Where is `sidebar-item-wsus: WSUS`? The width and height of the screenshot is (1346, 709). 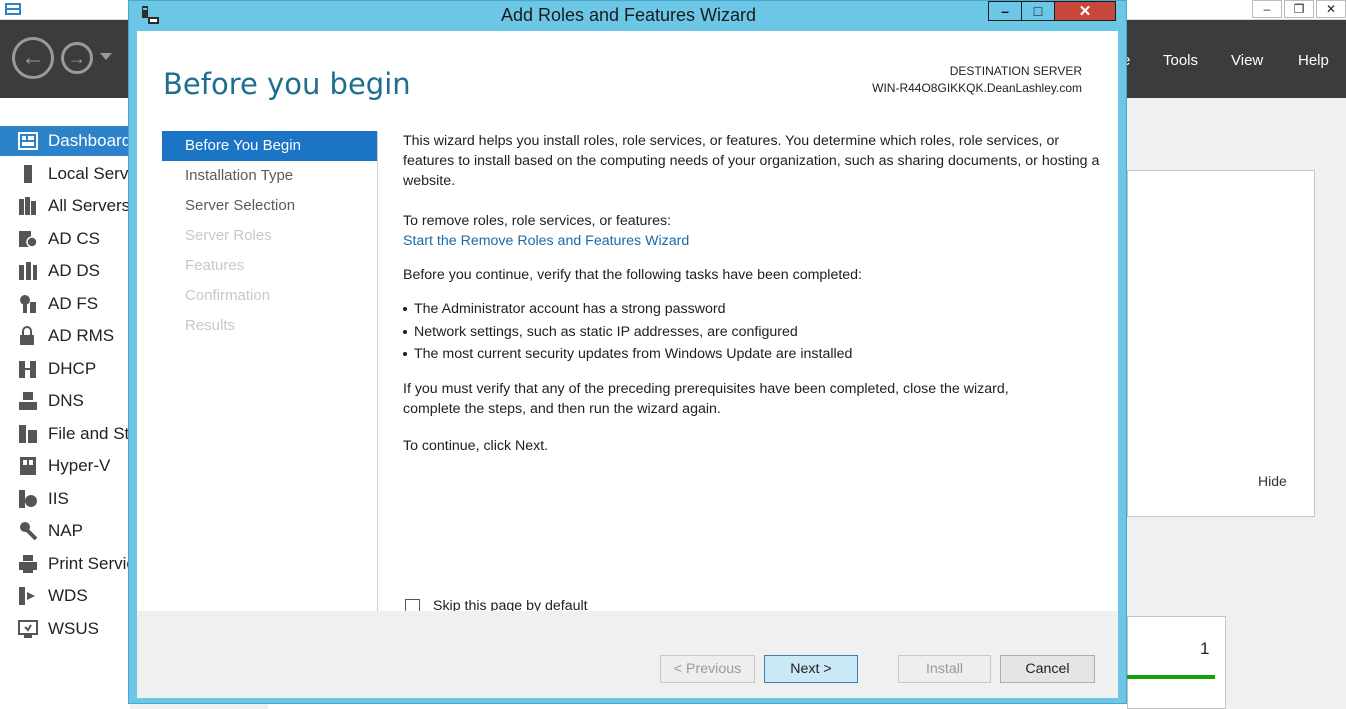 sidebar-item-wsus: WSUS is located at coordinates (65, 629).